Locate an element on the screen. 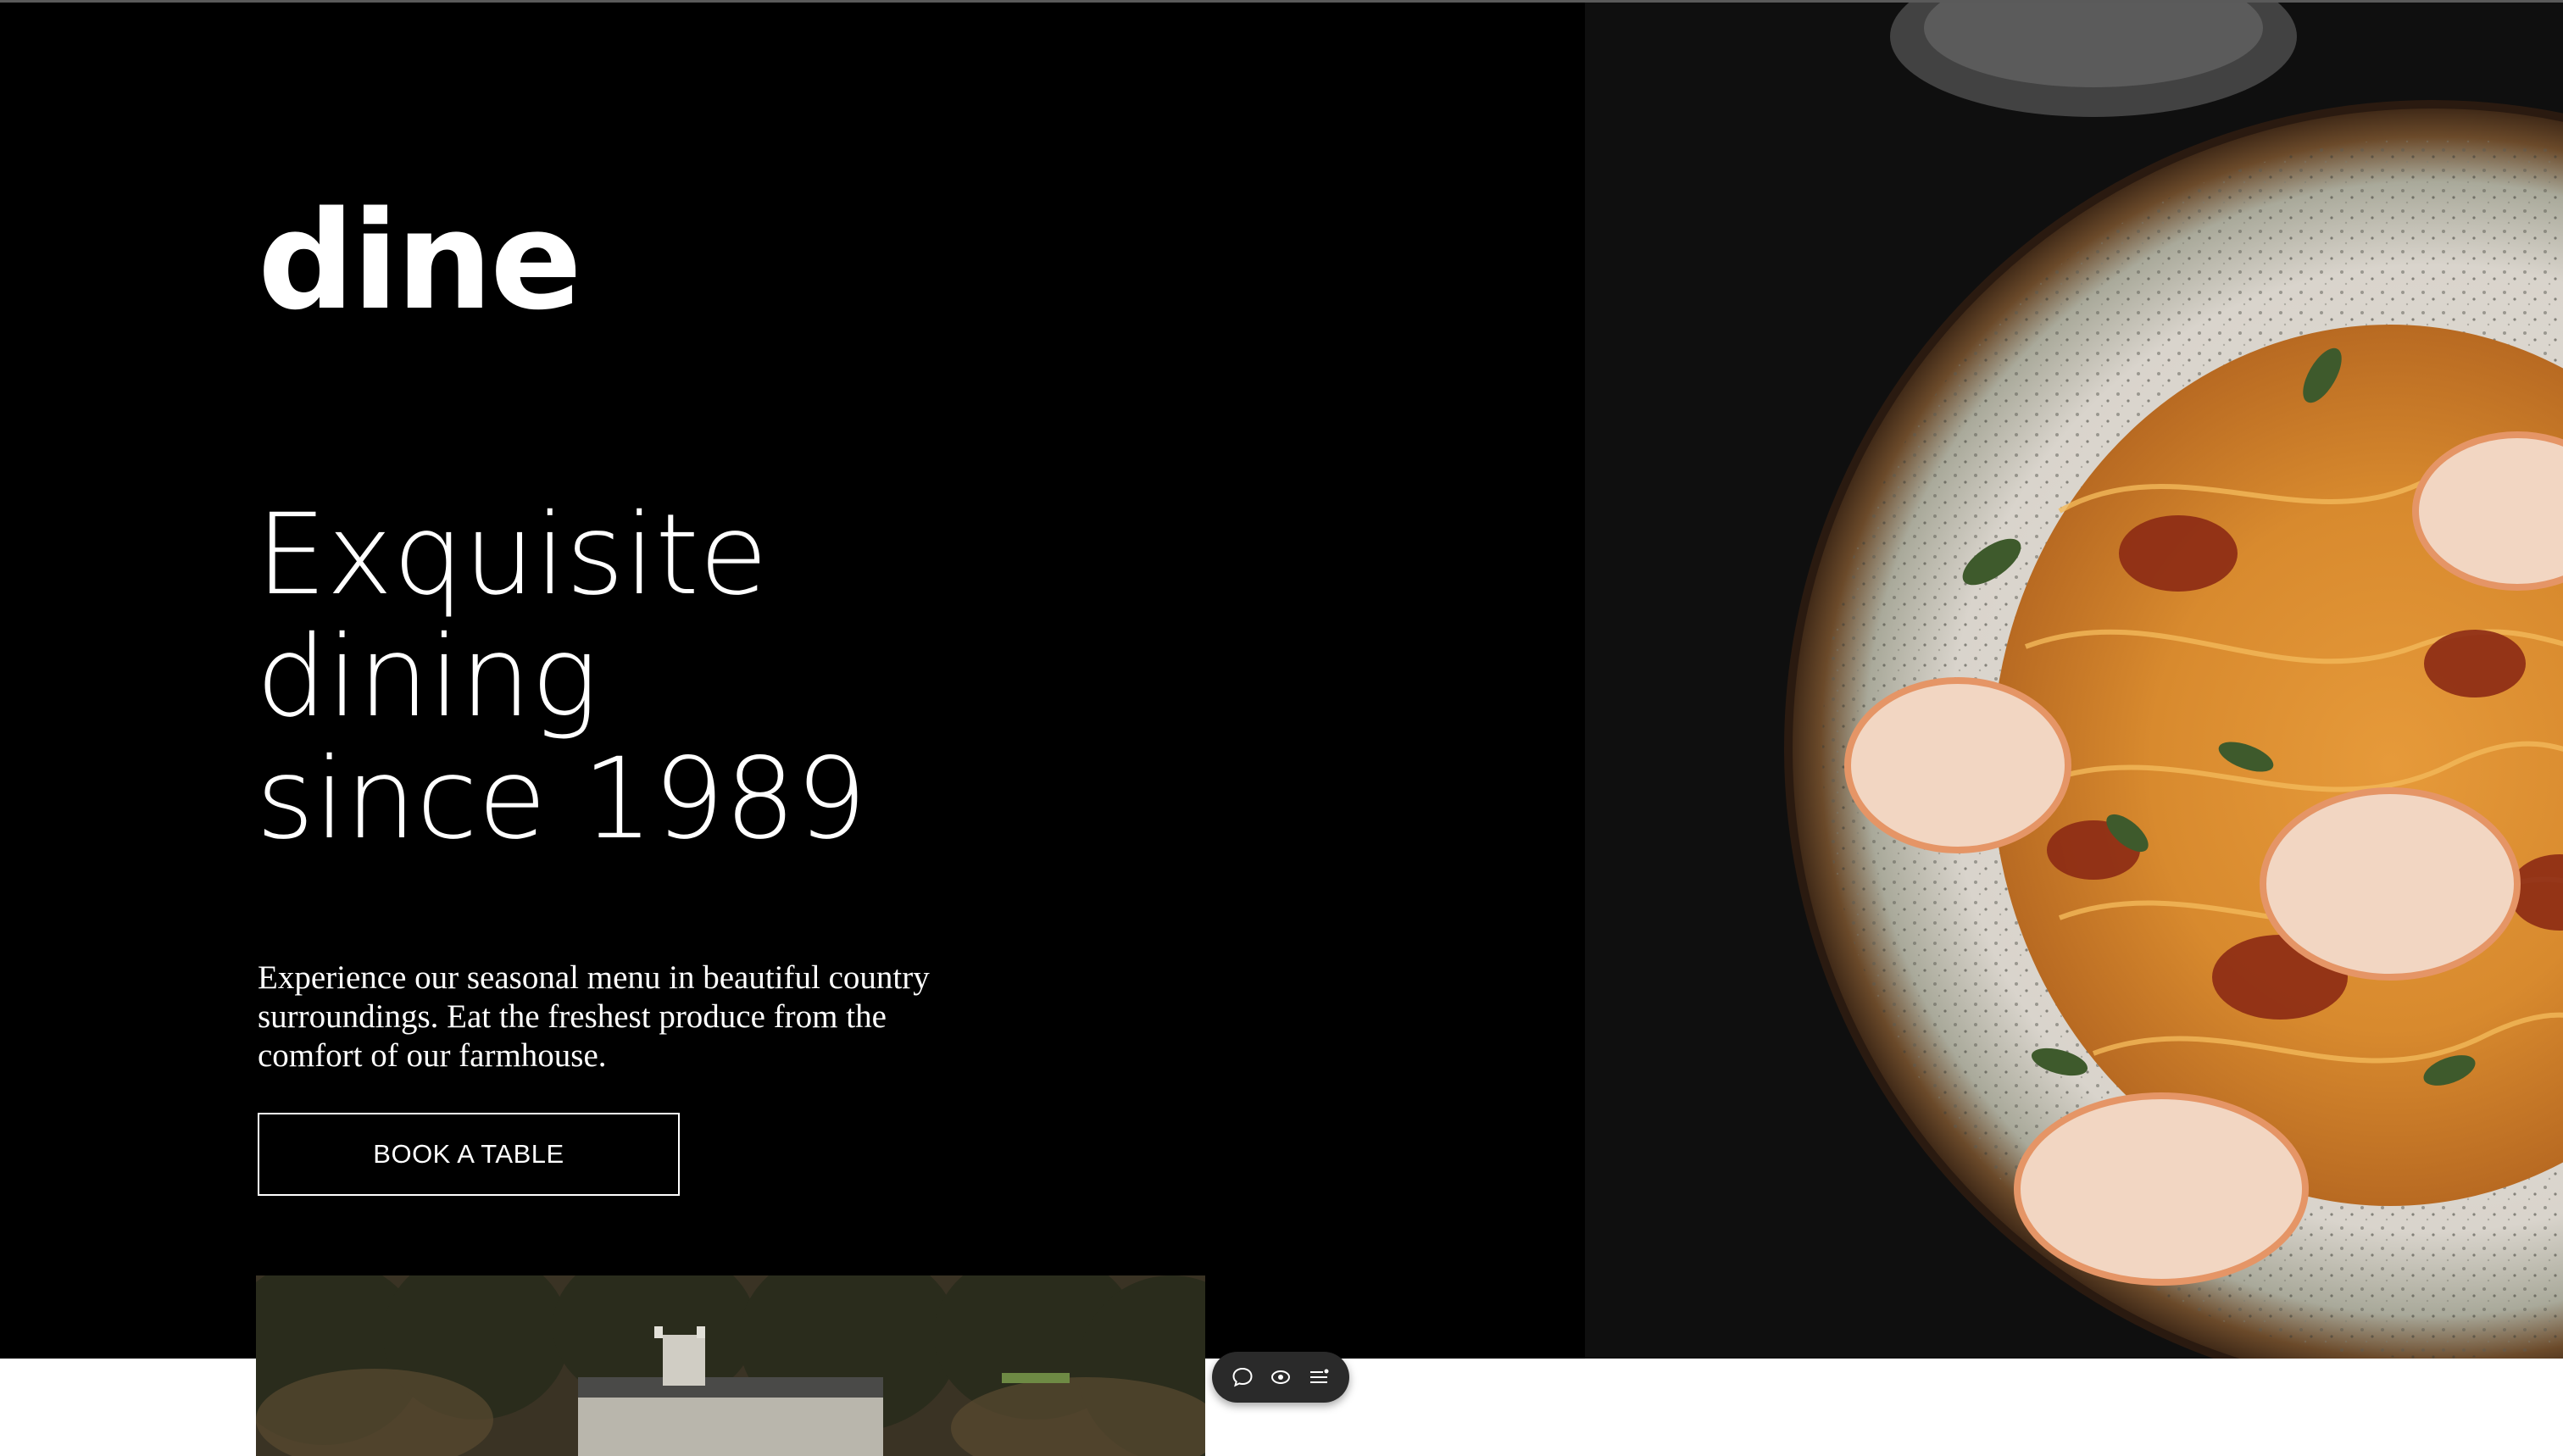 The width and height of the screenshot is (2563, 1456). farmhouse-illustration is located at coordinates (730, 1366).